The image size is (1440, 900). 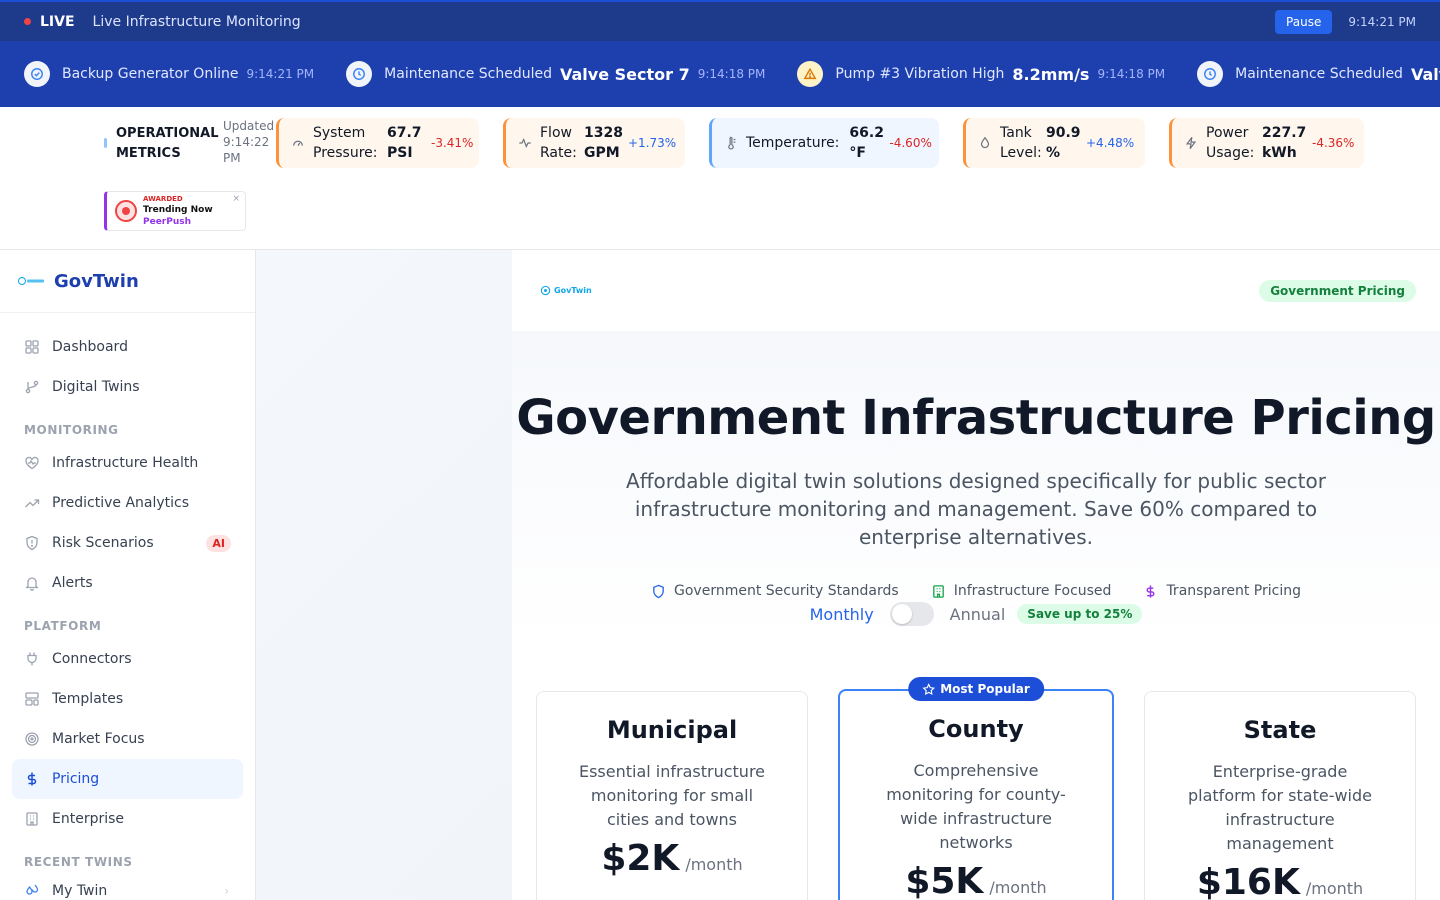 What do you see at coordinates (80, 891) in the screenshot?
I see `sidebar-item-label: My Twin` at bounding box center [80, 891].